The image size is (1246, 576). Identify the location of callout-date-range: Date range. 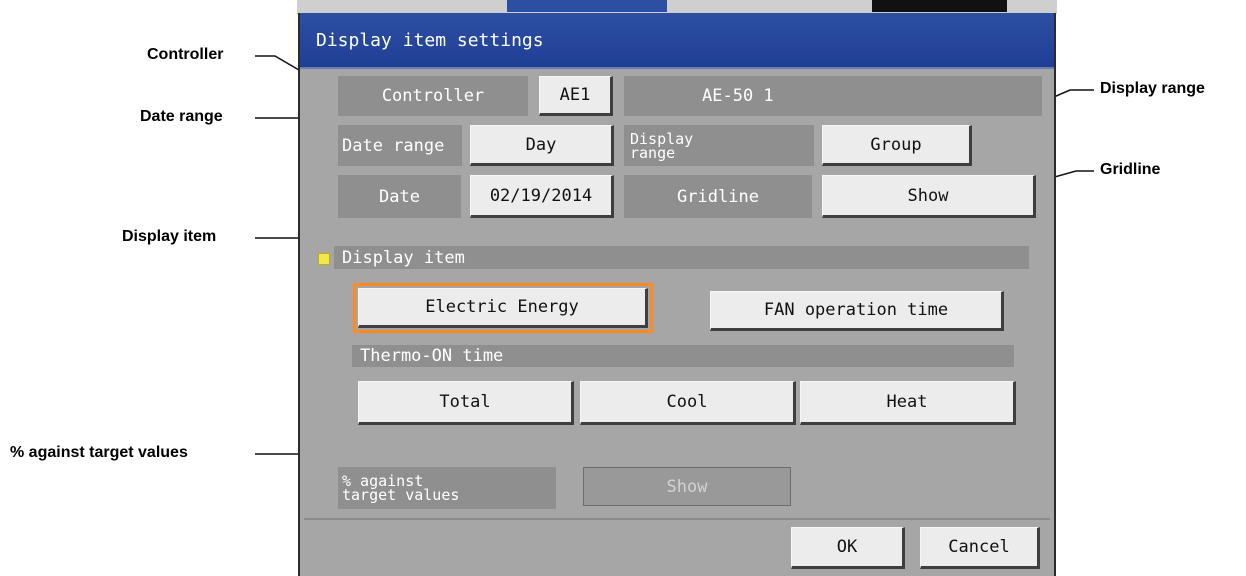
(181, 116).